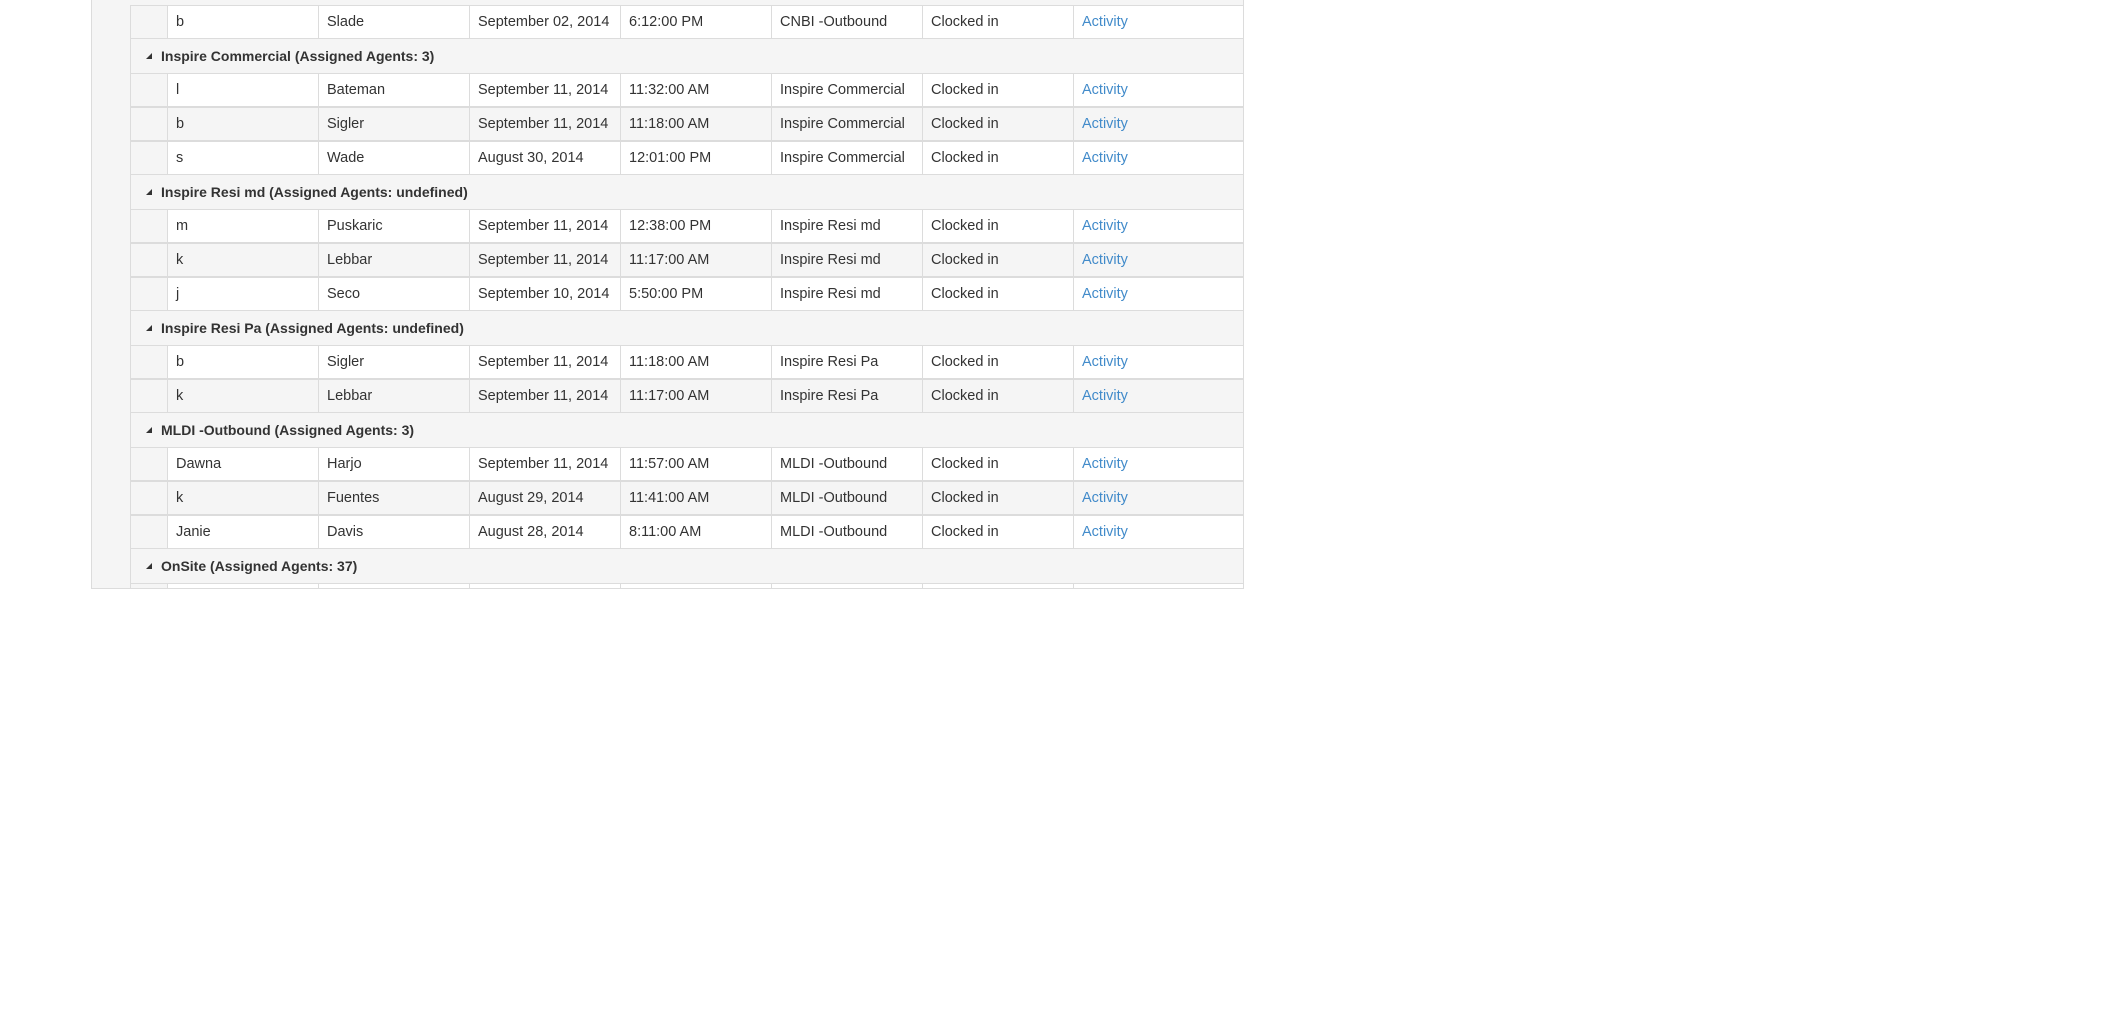 This screenshot has height=1033, width=2103. What do you see at coordinates (687, 566) in the screenshot?
I see `group-header: OnSite (Assigned Agents: 37)` at bounding box center [687, 566].